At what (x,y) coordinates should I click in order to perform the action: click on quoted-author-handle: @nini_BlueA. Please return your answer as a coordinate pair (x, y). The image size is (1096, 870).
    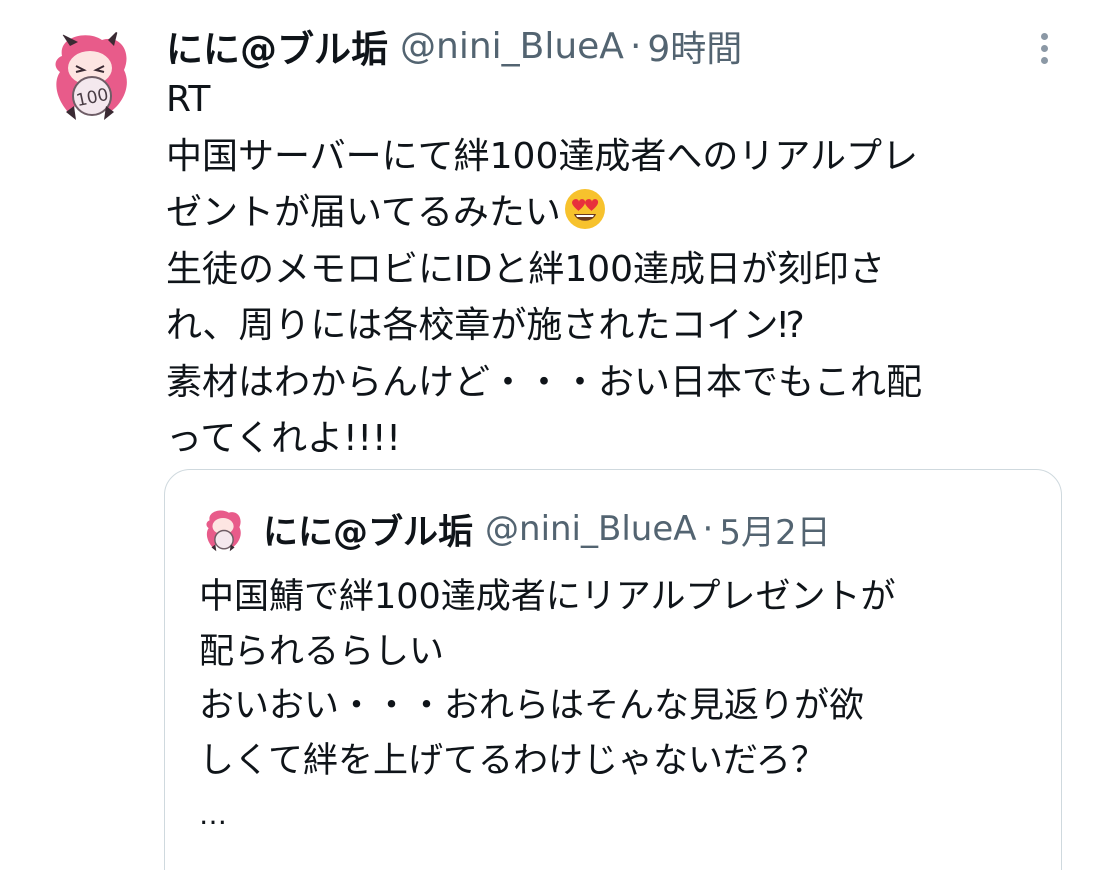
    Looking at the image, I should click on (591, 529).